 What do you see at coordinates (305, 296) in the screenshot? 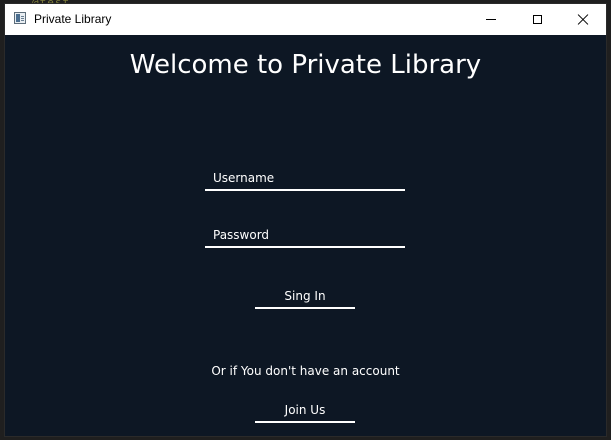
I see `sign-in-button: Sing In` at bounding box center [305, 296].